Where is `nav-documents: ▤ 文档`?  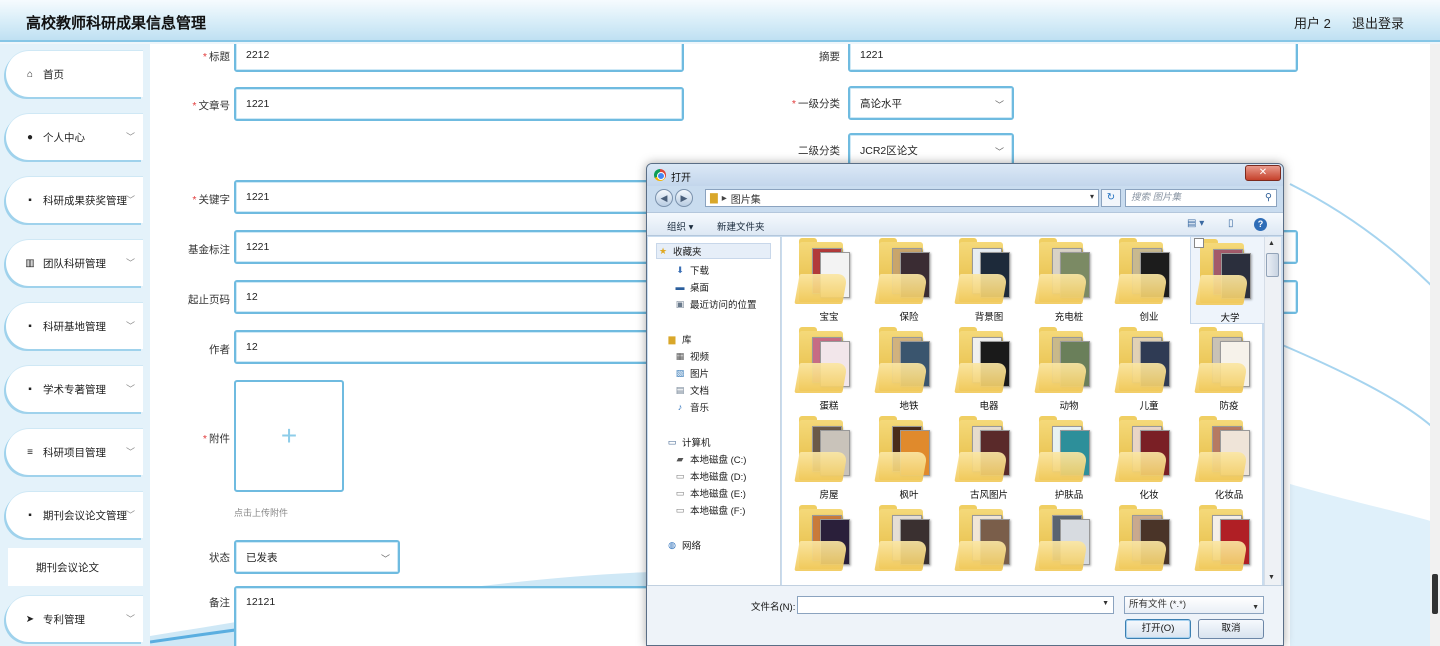 nav-documents: ▤ 文档 is located at coordinates (691, 390).